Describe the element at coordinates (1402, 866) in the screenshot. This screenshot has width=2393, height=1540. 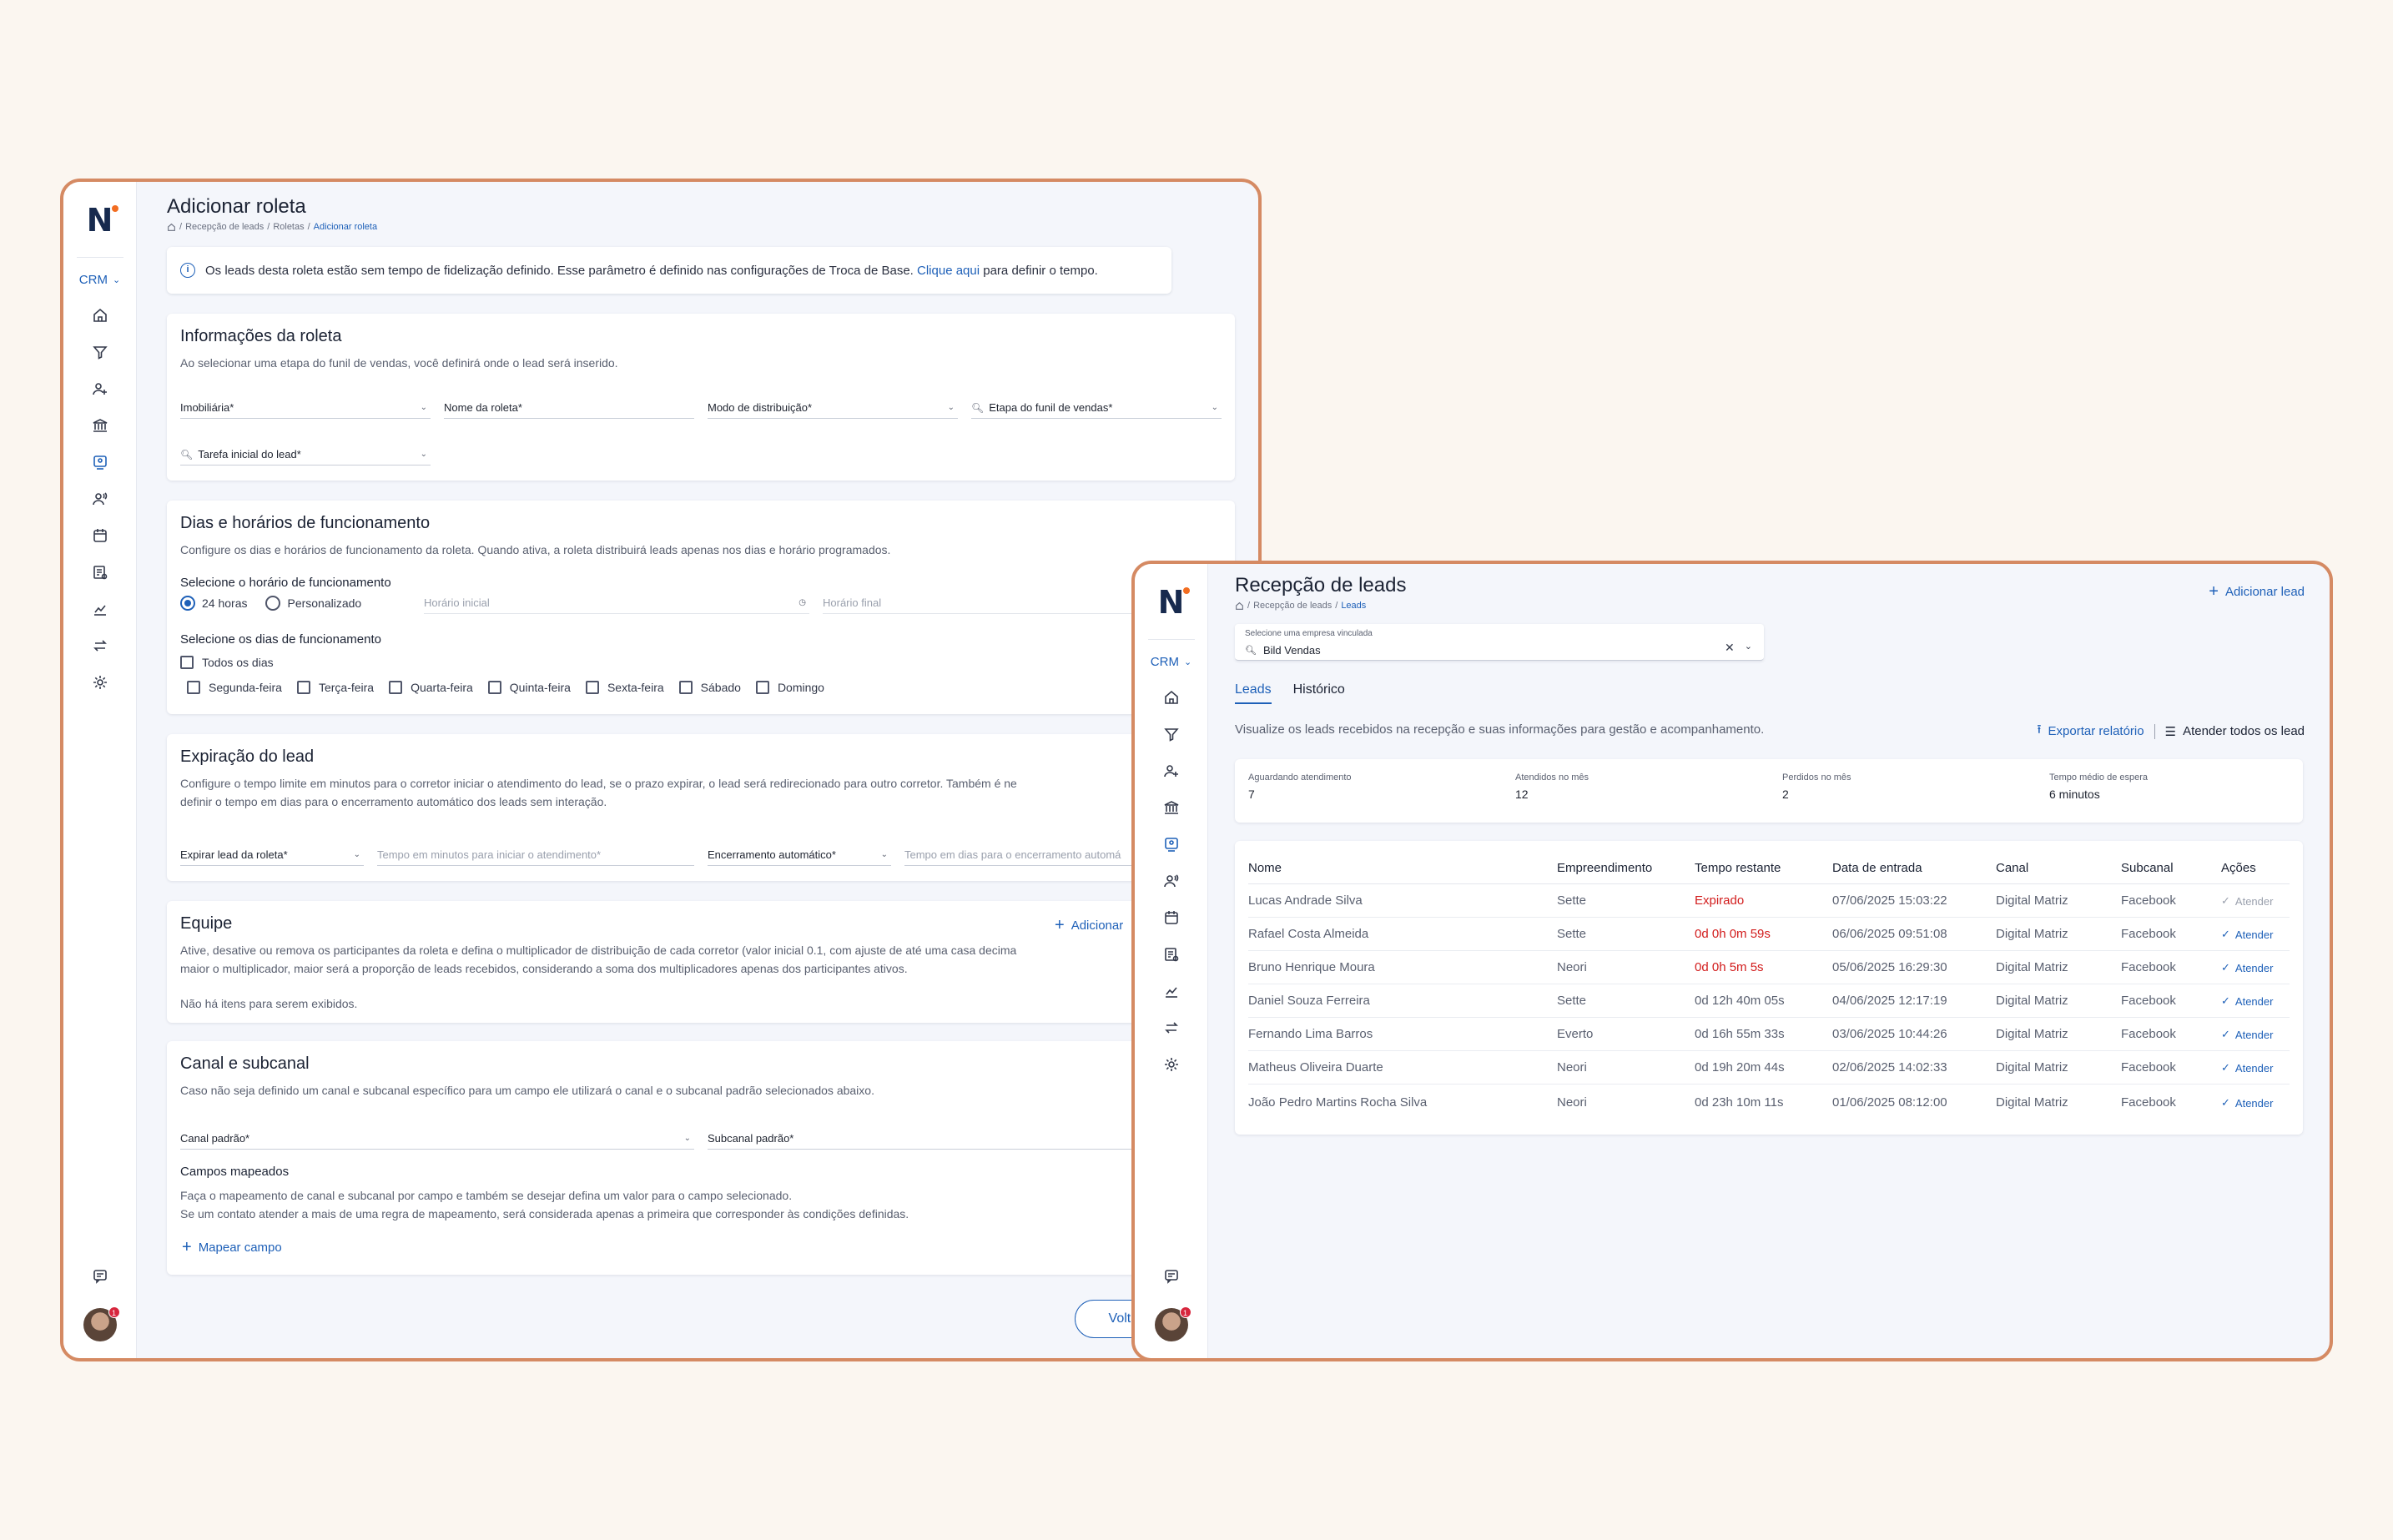
I see `col-header: Nome` at that location.